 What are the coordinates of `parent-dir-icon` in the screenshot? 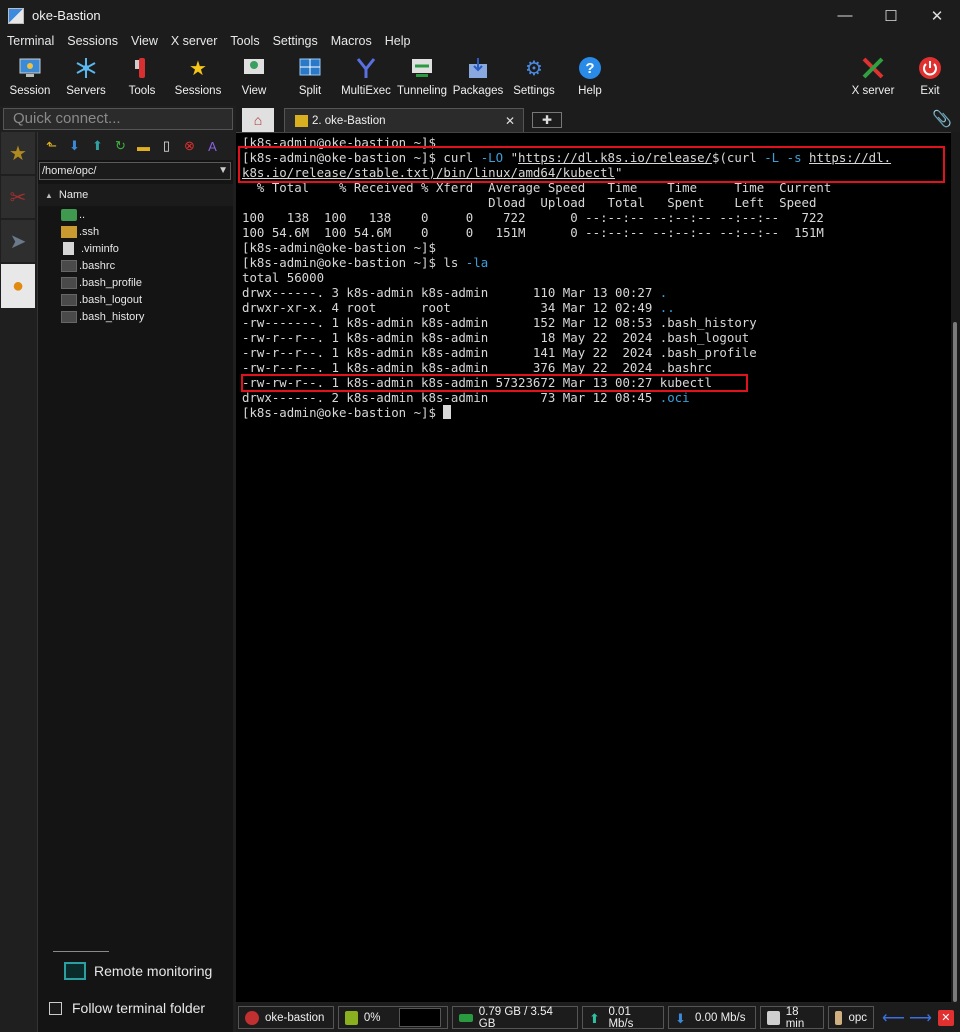 It's located at (69, 214).